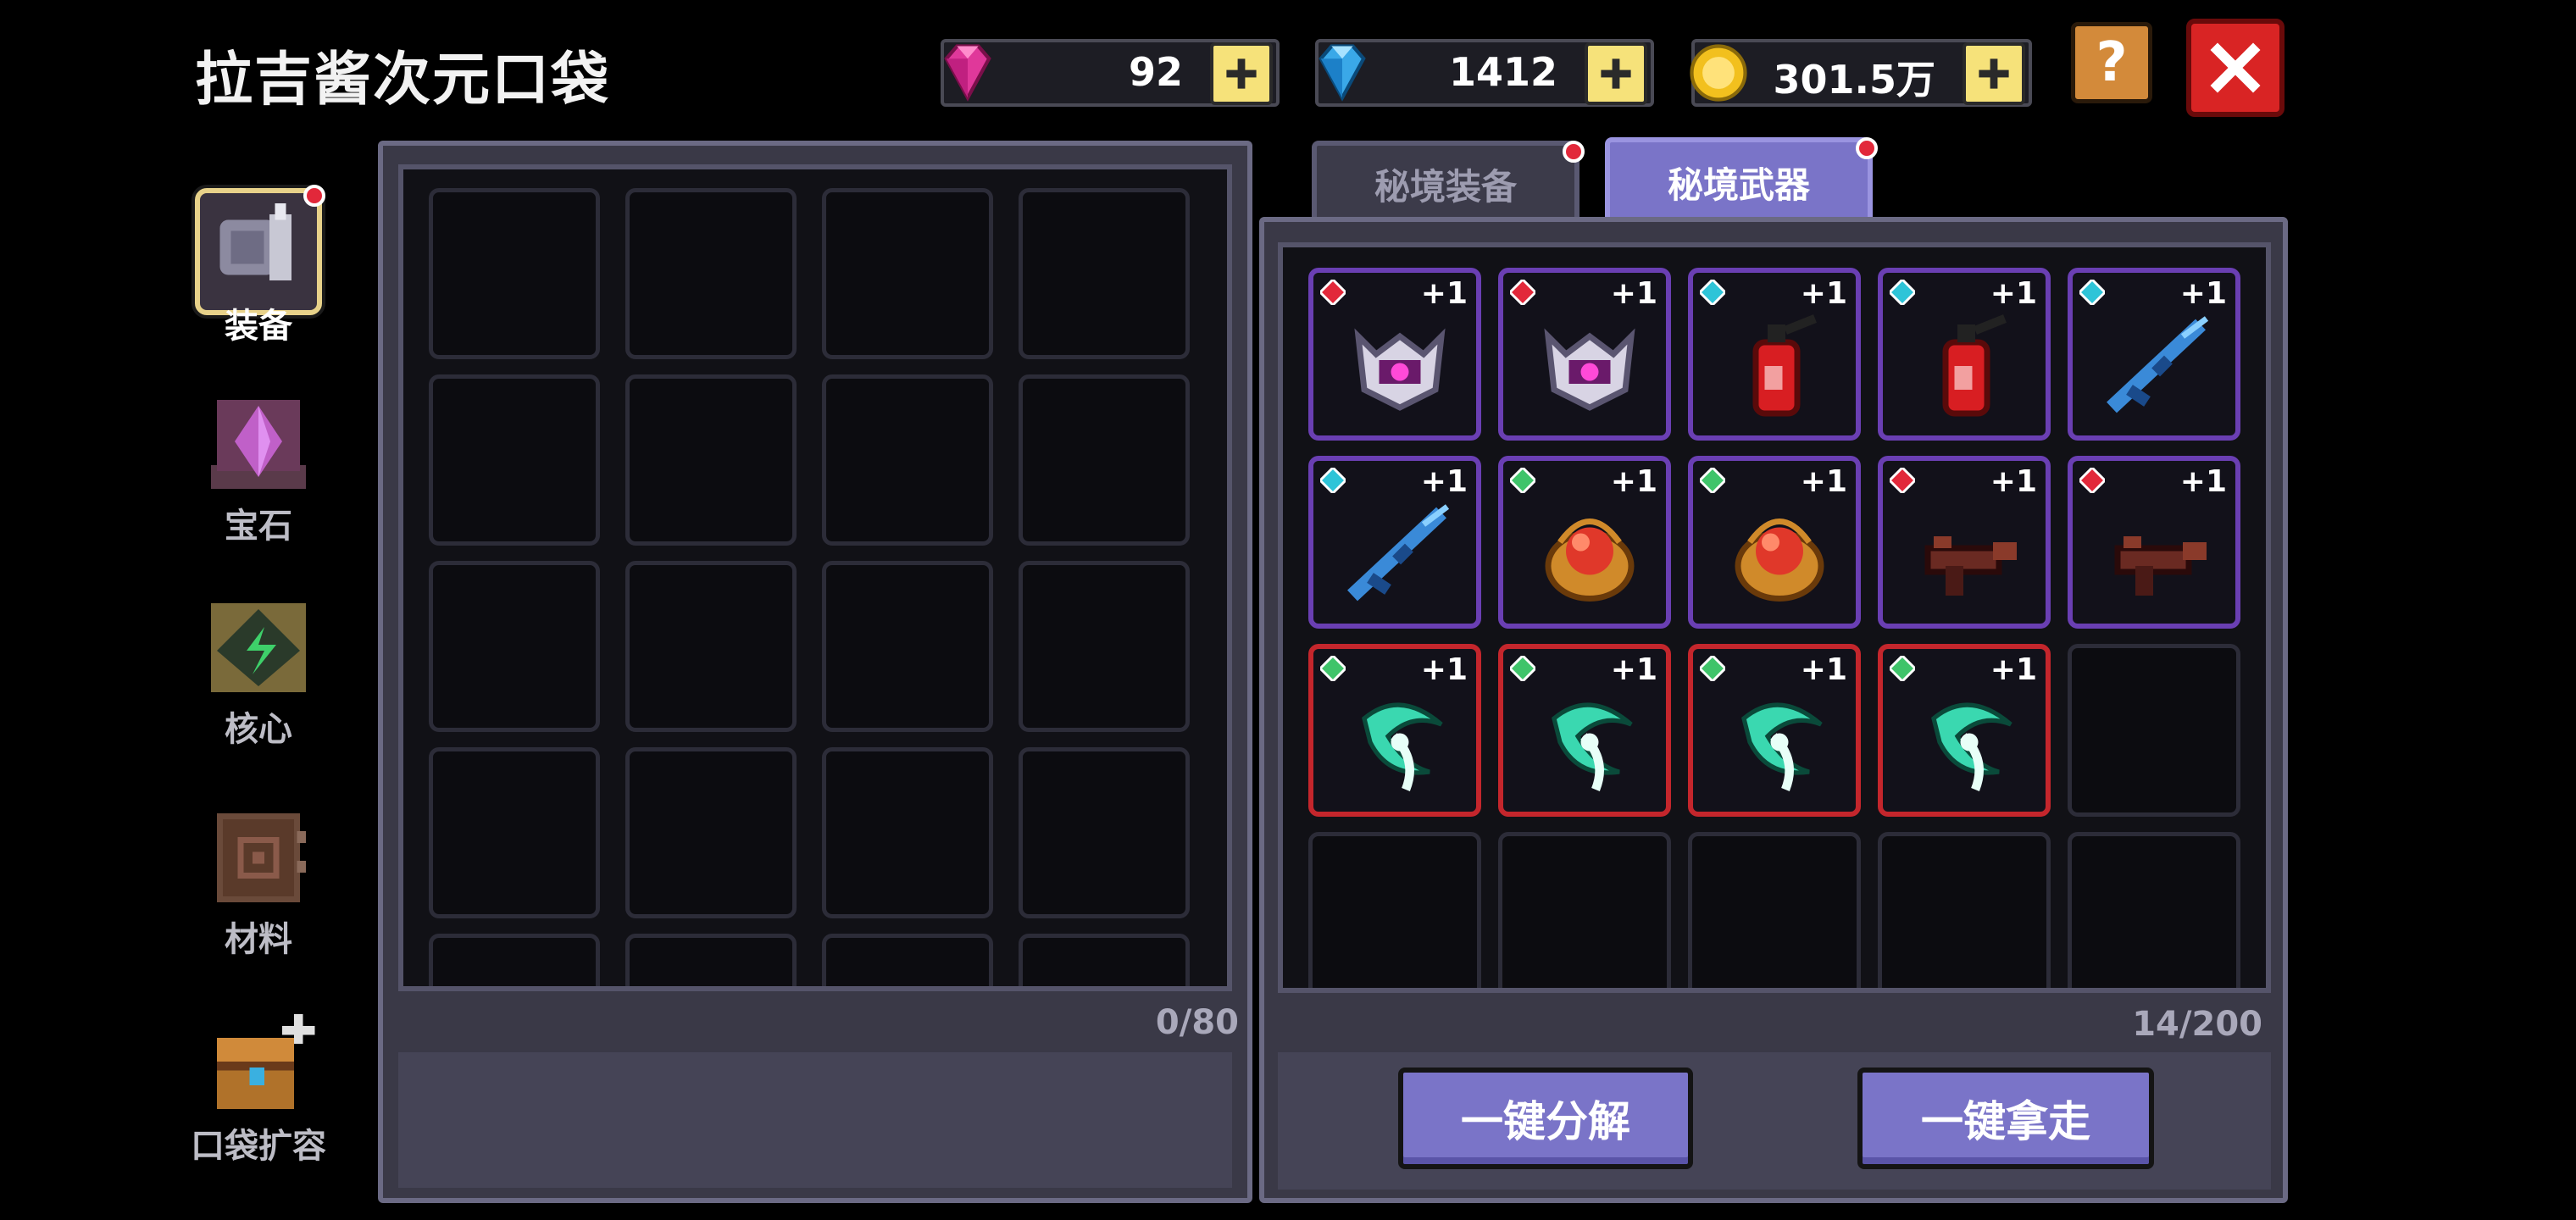 The image size is (2576, 1220). Describe the element at coordinates (1994, 73) in the screenshot. I see `add-gold-button` at that location.